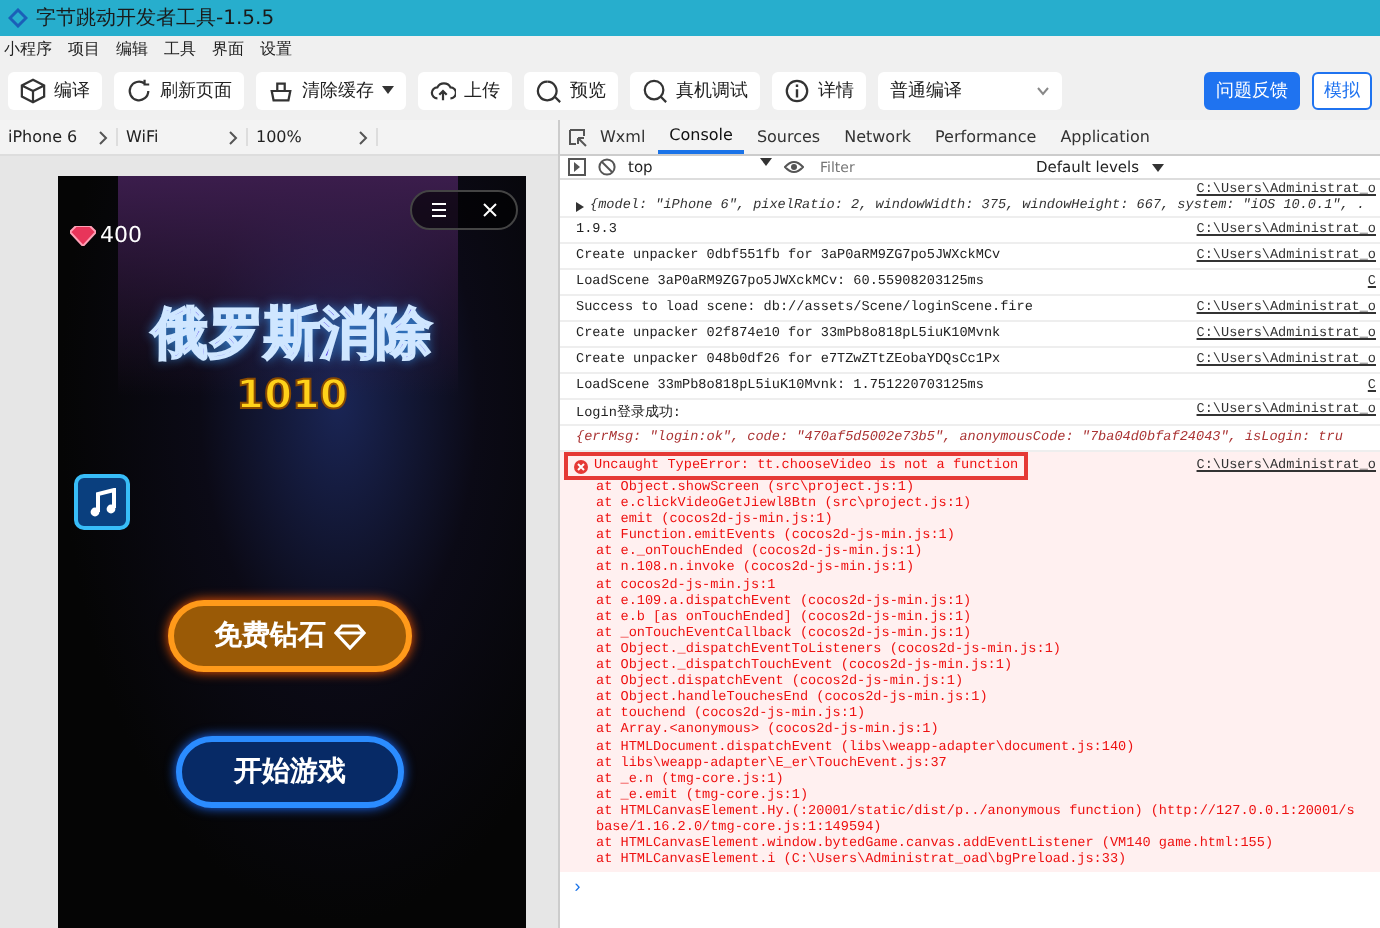 This screenshot has width=1380, height=928. I want to click on gem-count: 400, so click(121, 235).